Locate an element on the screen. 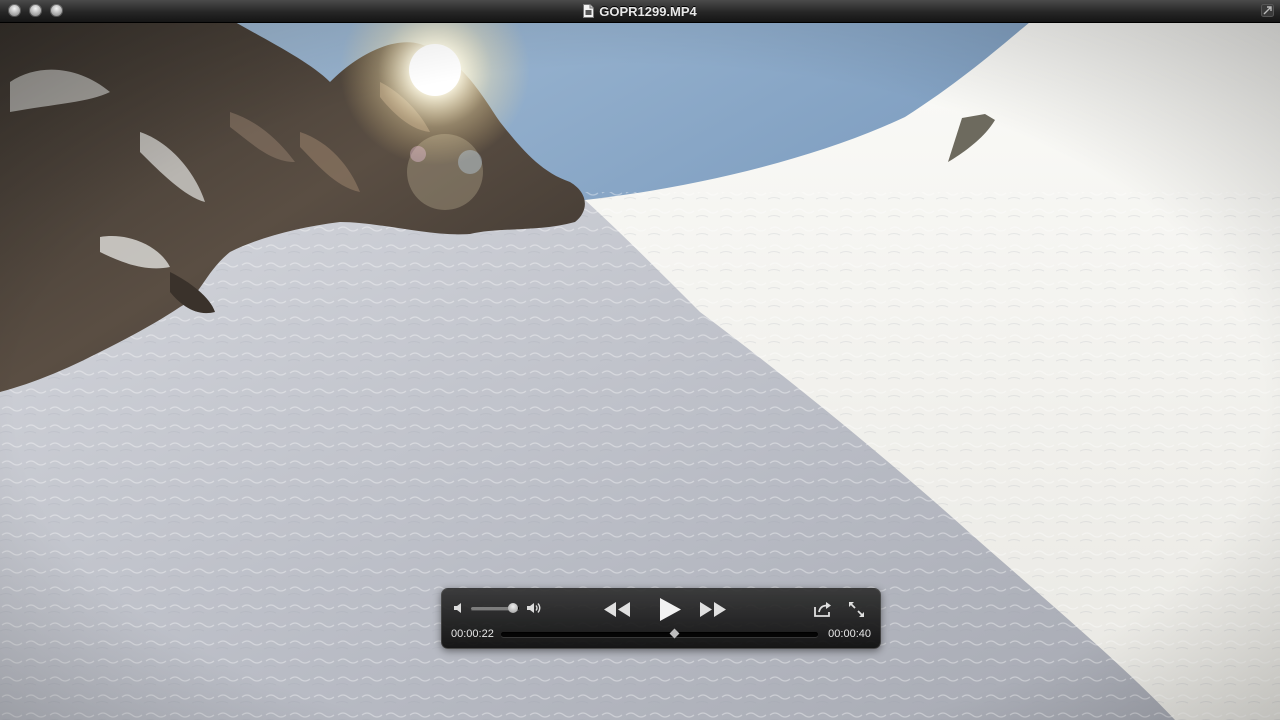 This screenshot has width=1280, height=720. speaker-high-icon is located at coordinates (533, 608).